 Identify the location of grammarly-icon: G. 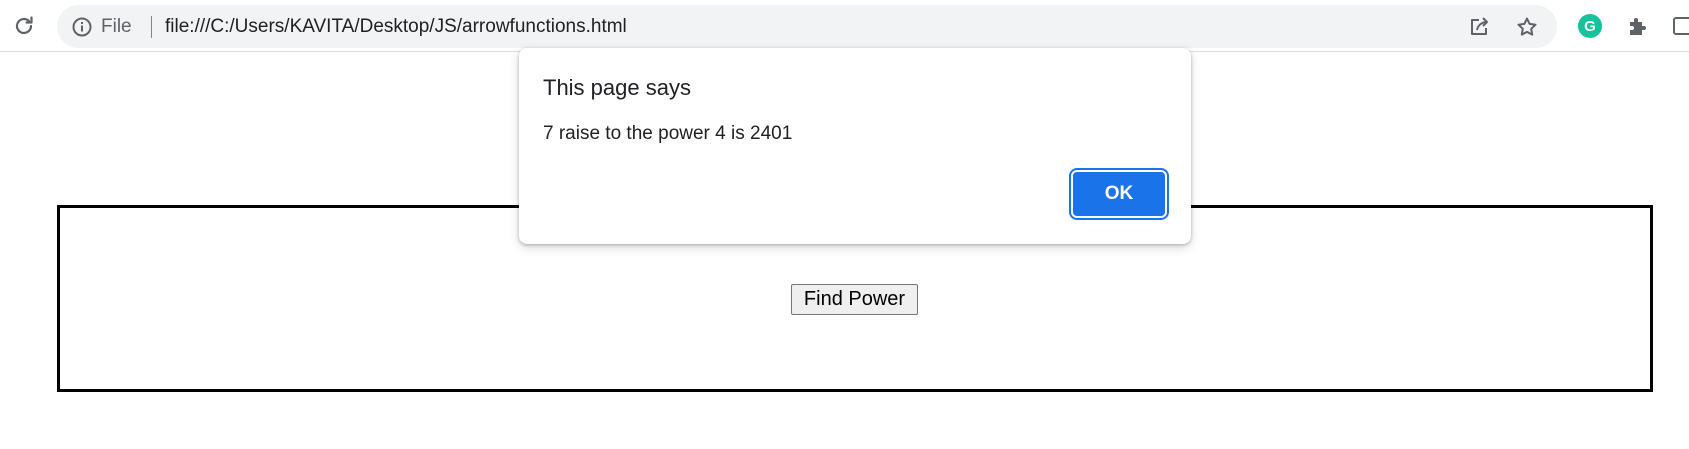
(1590, 26).